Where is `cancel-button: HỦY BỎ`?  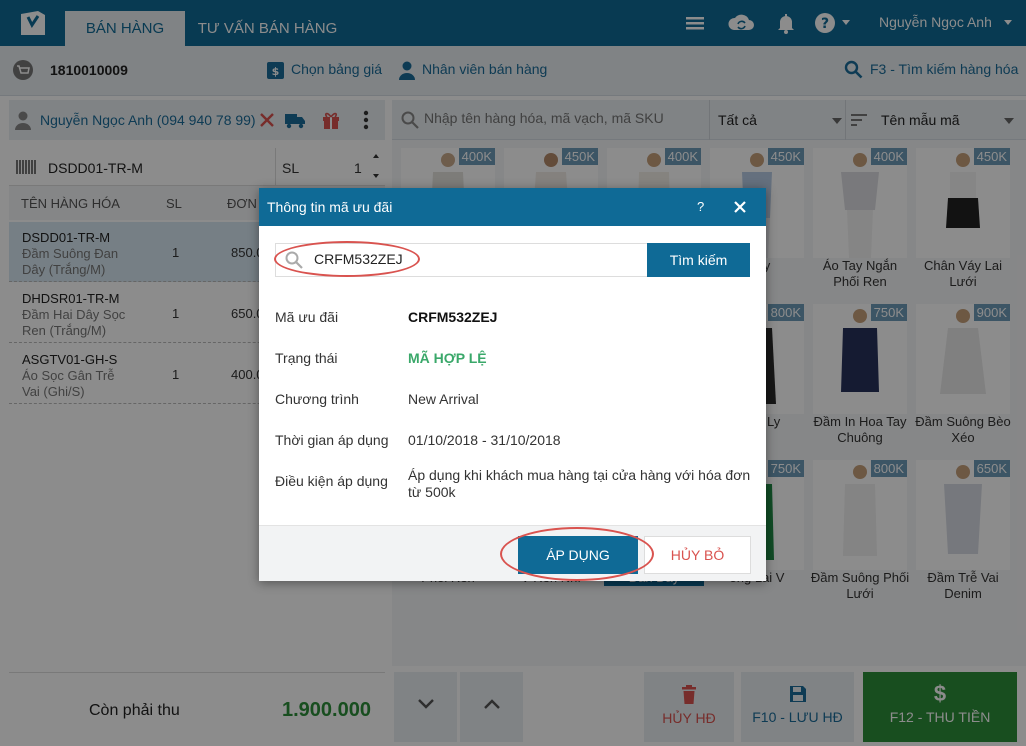 cancel-button: HỦY BỎ is located at coordinates (697, 555).